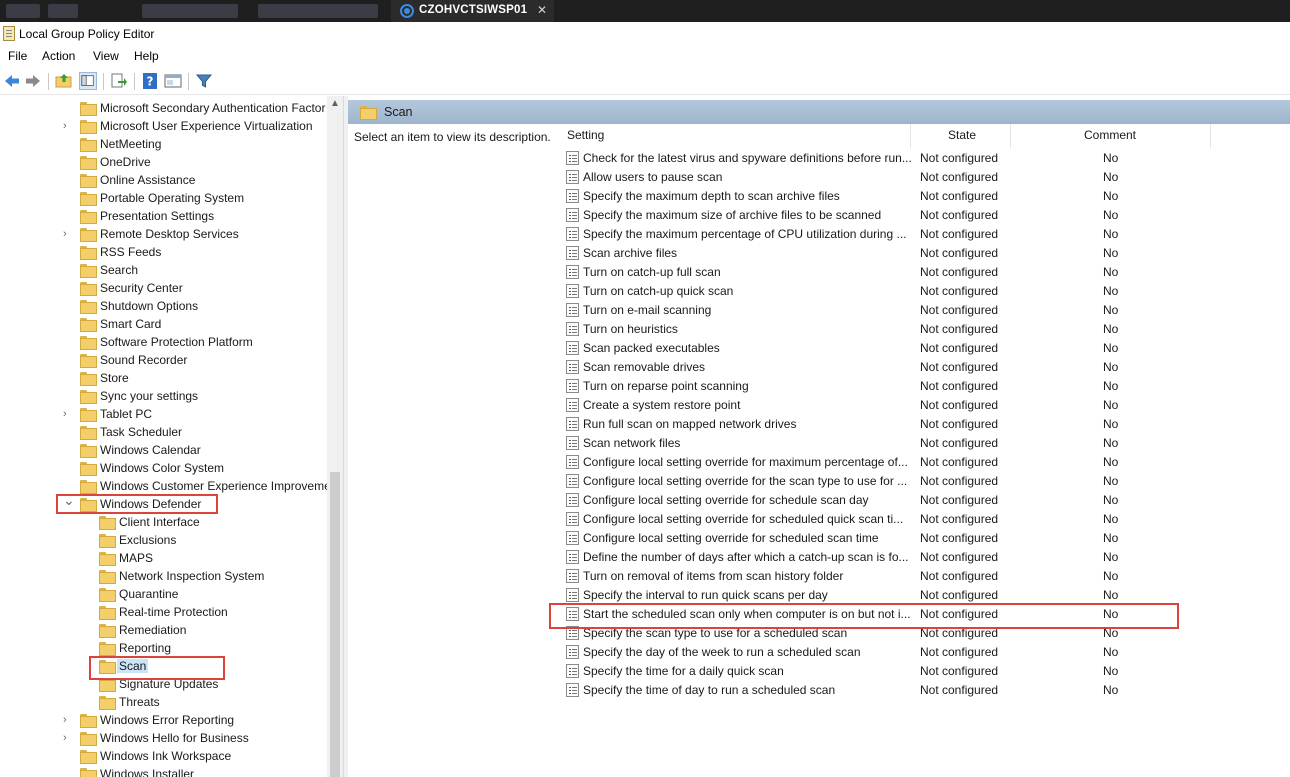 The height and width of the screenshot is (777, 1290). What do you see at coordinates (165, 324) in the screenshot?
I see `tree-item: Smart Card` at bounding box center [165, 324].